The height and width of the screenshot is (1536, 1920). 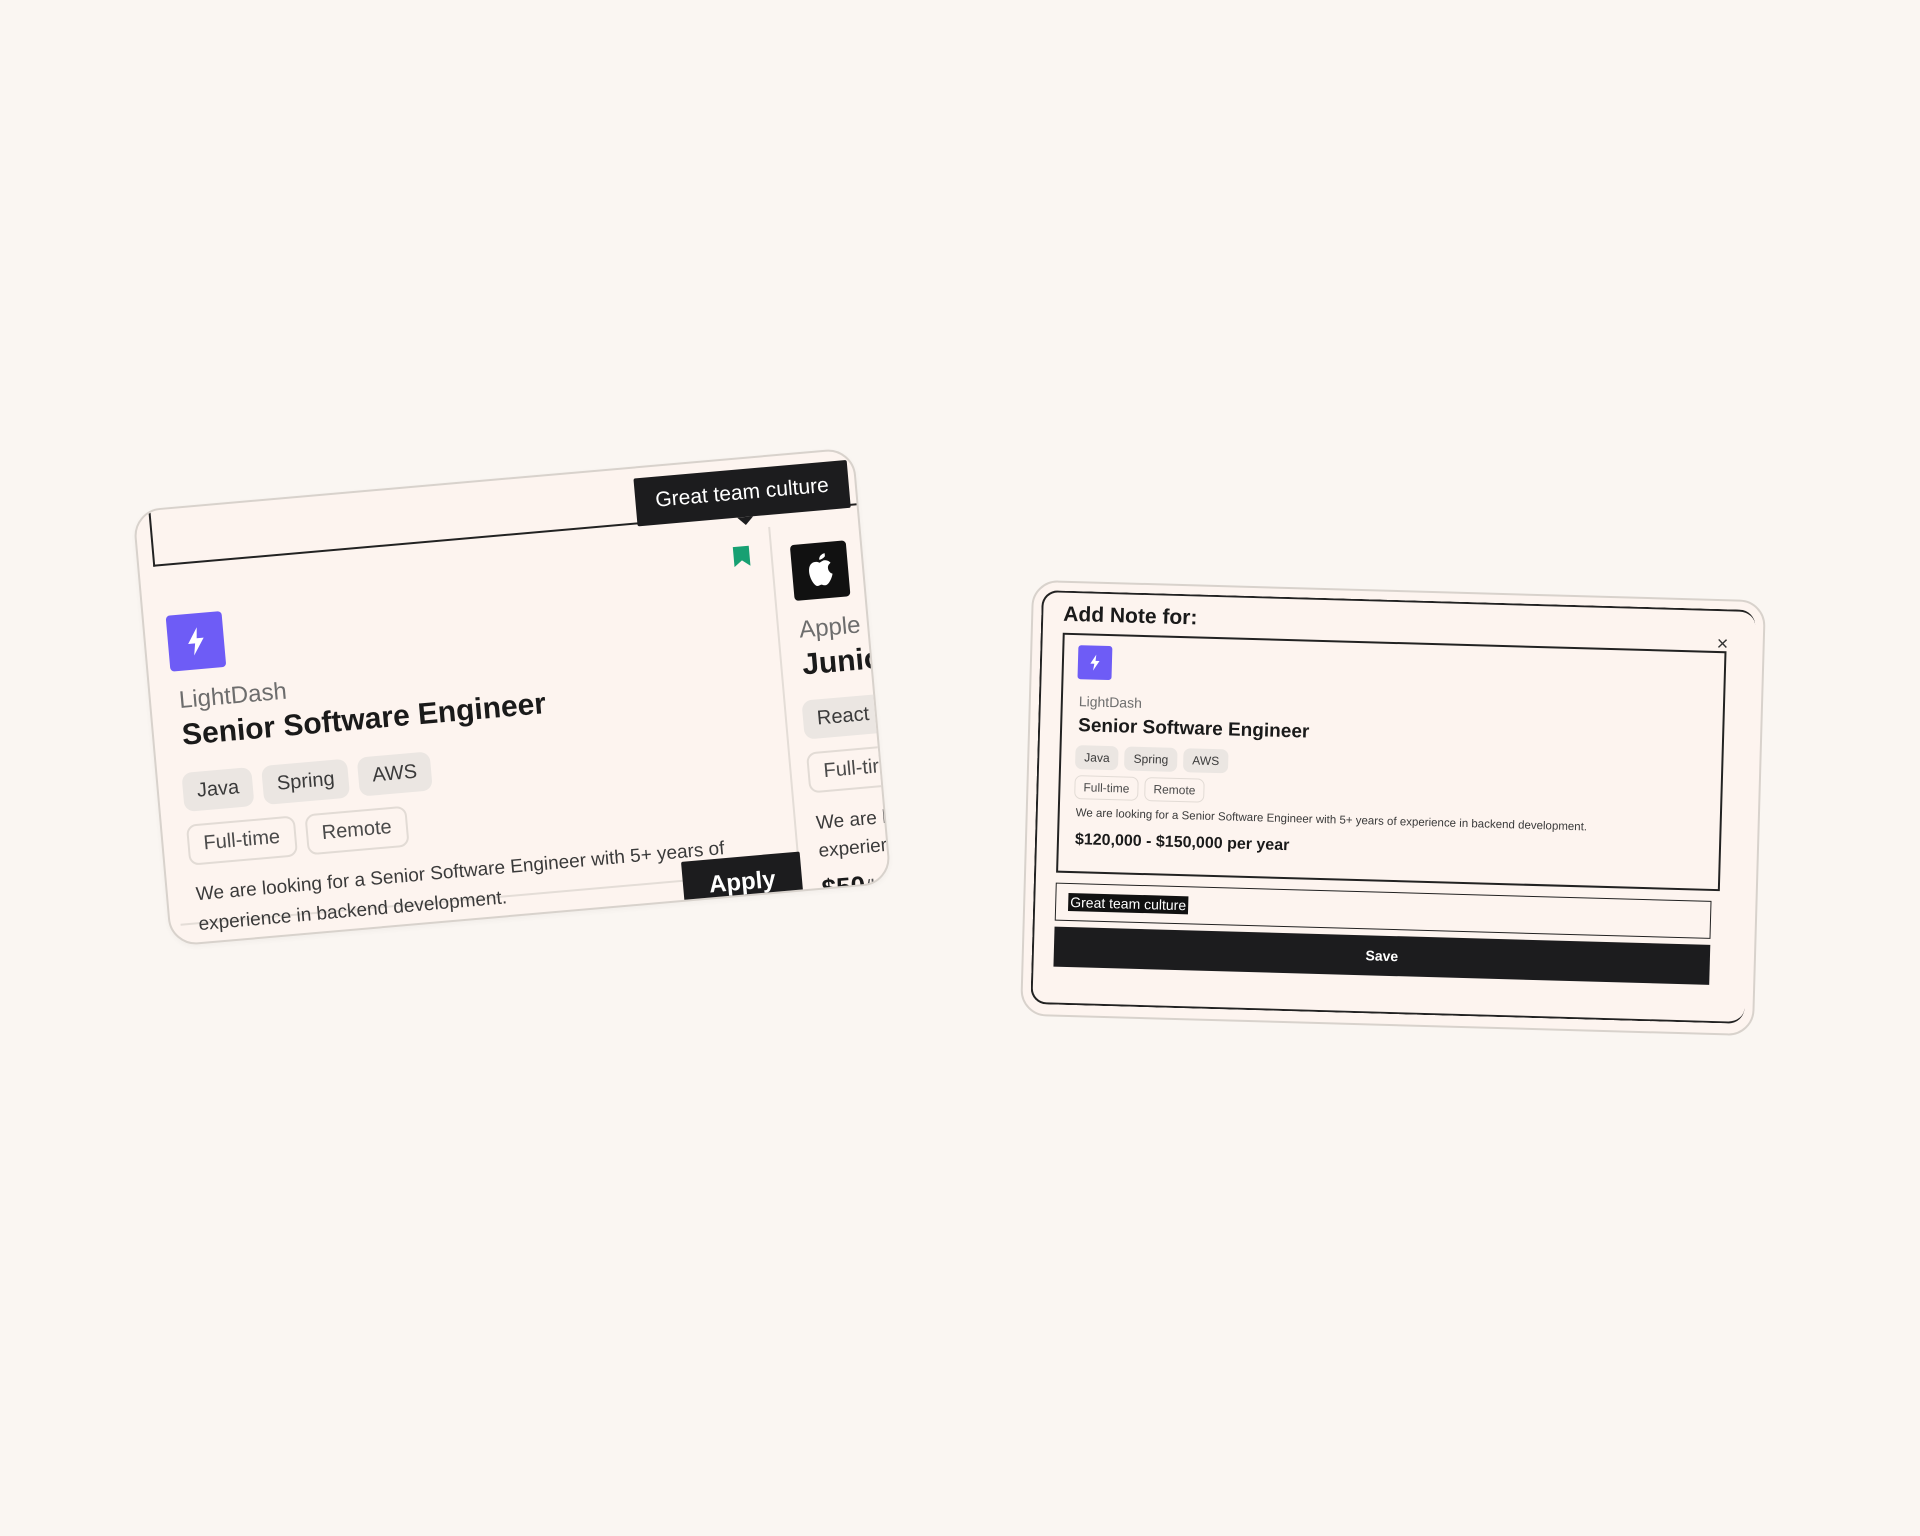 What do you see at coordinates (1193, 729) in the screenshot?
I see `job-title: Senior Software Engineer` at bounding box center [1193, 729].